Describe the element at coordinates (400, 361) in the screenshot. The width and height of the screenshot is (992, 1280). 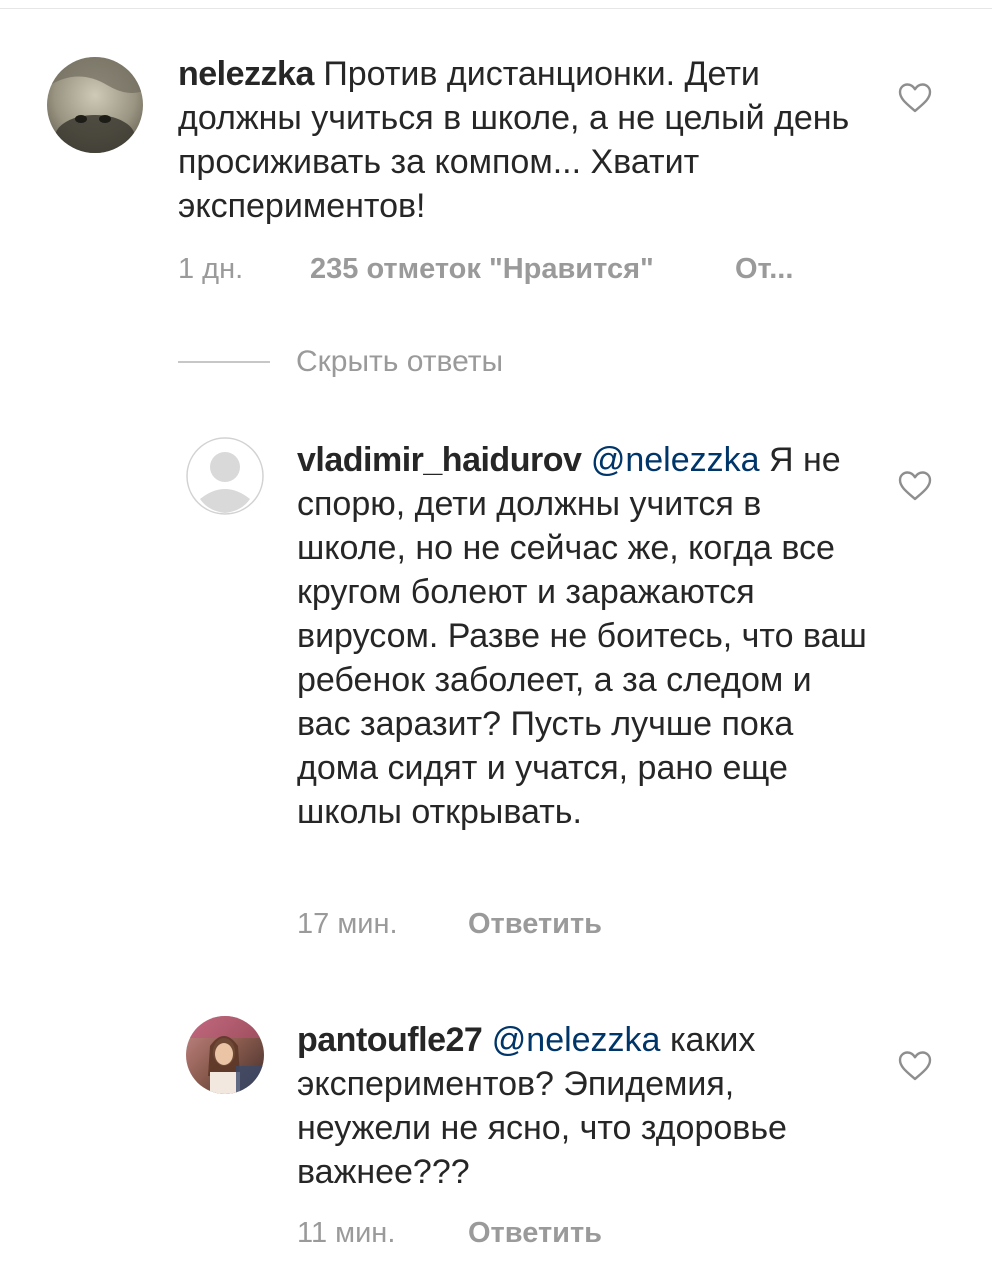
I see `hide-replies-label: Скрыть ответы` at that location.